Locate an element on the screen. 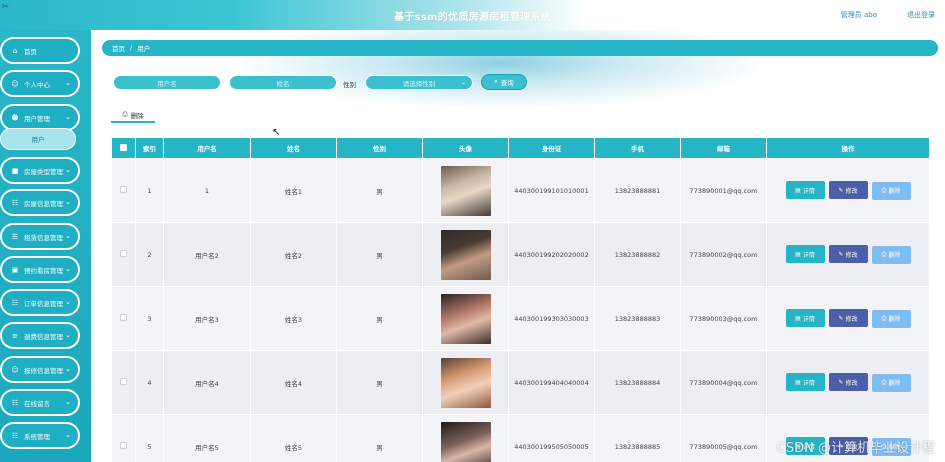 This screenshot has width=945, height=462. breadcrumb-home: 首页 is located at coordinates (118, 48).